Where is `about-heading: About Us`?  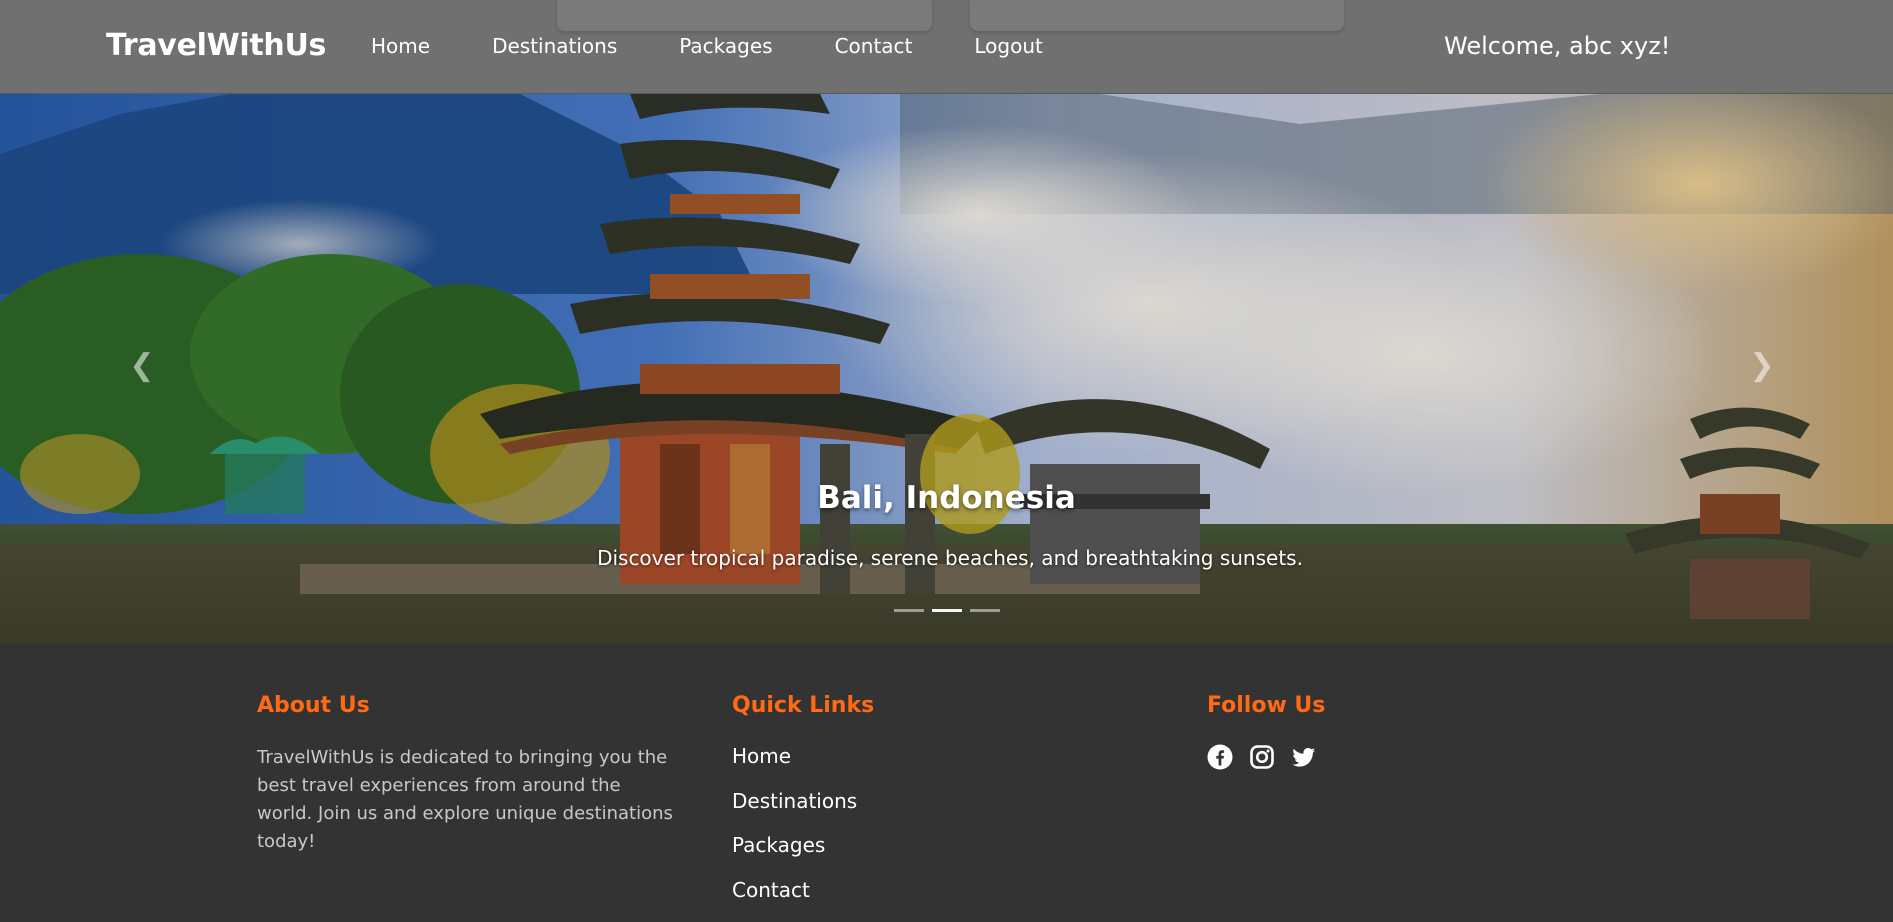 about-heading: About Us is located at coordinates (467, 705).